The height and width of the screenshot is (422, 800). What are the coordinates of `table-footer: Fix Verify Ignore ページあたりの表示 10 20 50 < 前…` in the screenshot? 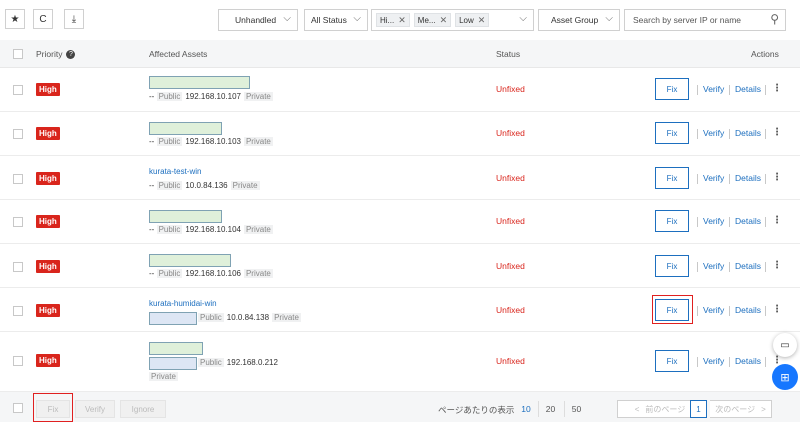 It's located at (400, 407).